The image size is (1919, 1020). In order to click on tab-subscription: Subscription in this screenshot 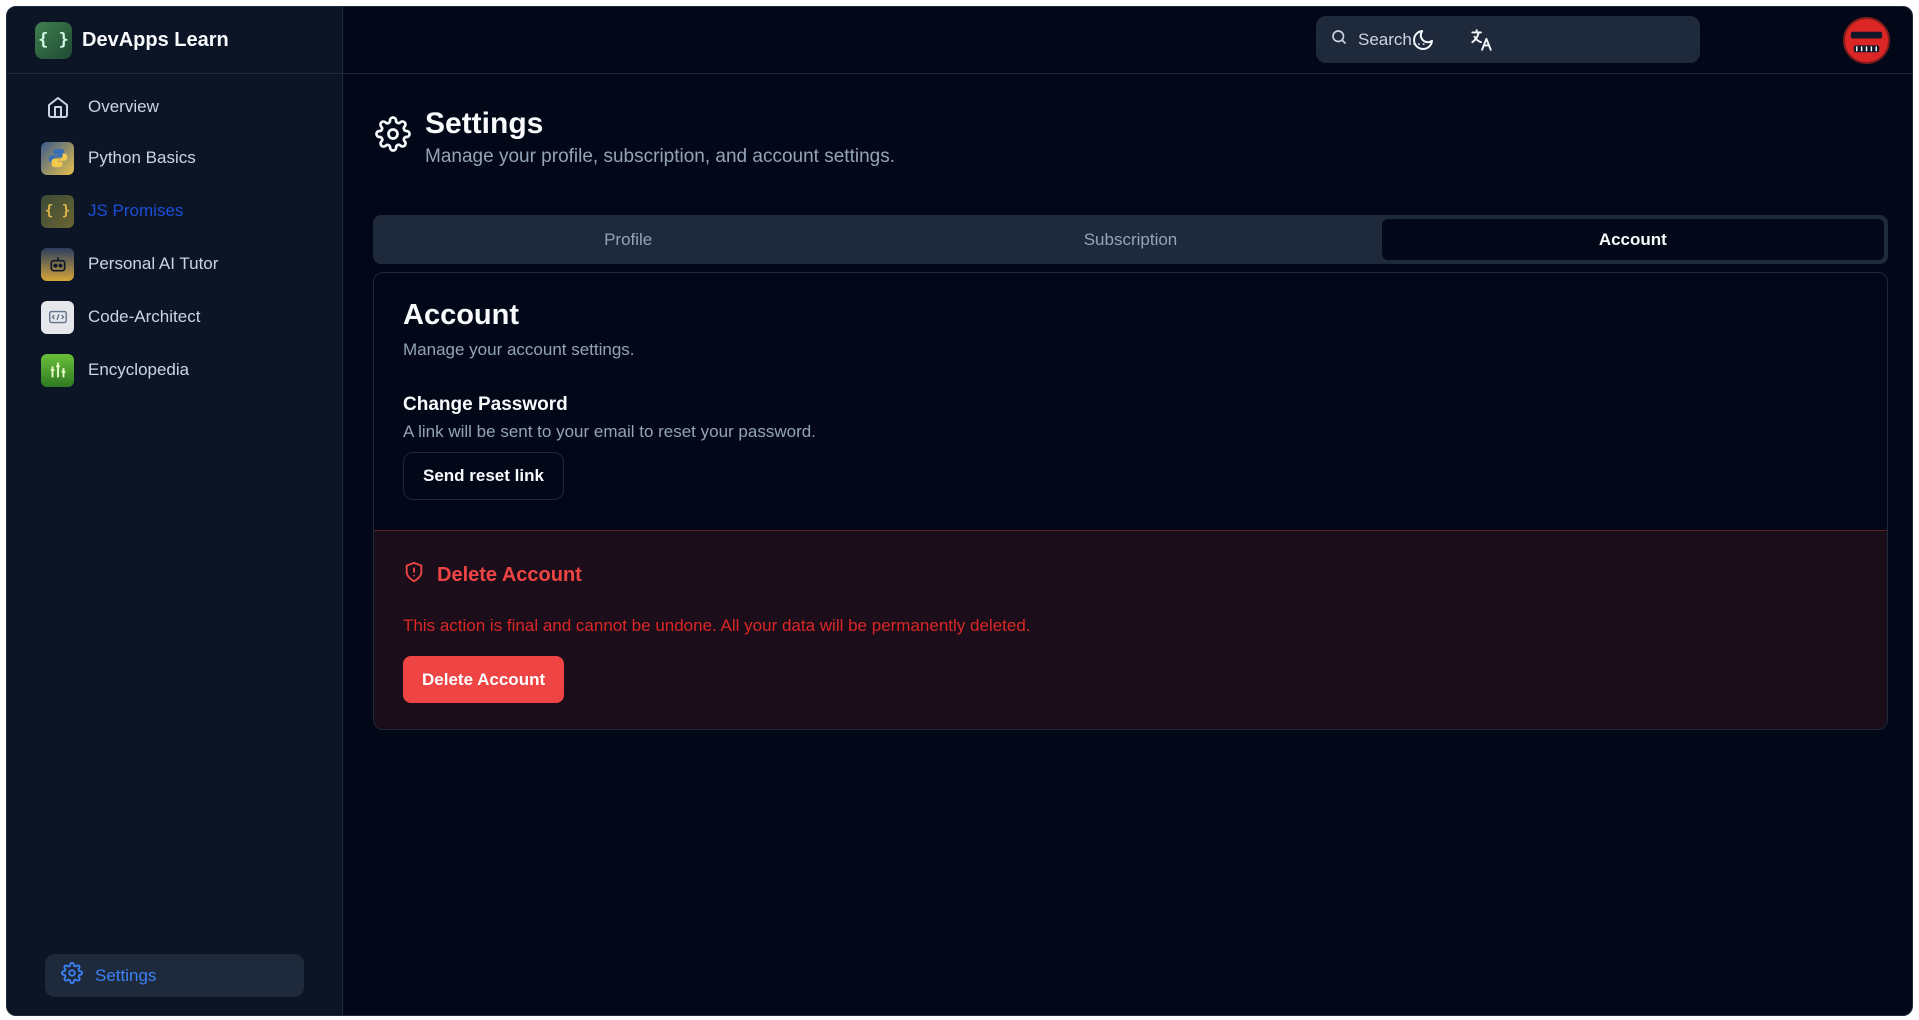, I will do `click(1130, 239)`.